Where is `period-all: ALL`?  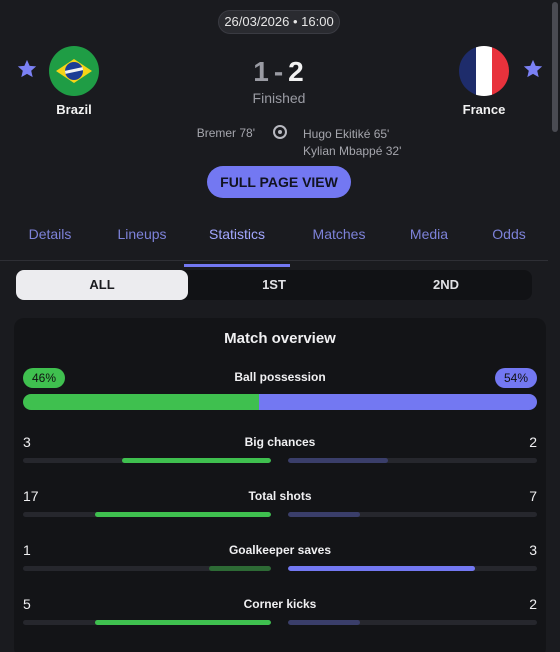 period-all: ALL is located at coordinates (102, 285).